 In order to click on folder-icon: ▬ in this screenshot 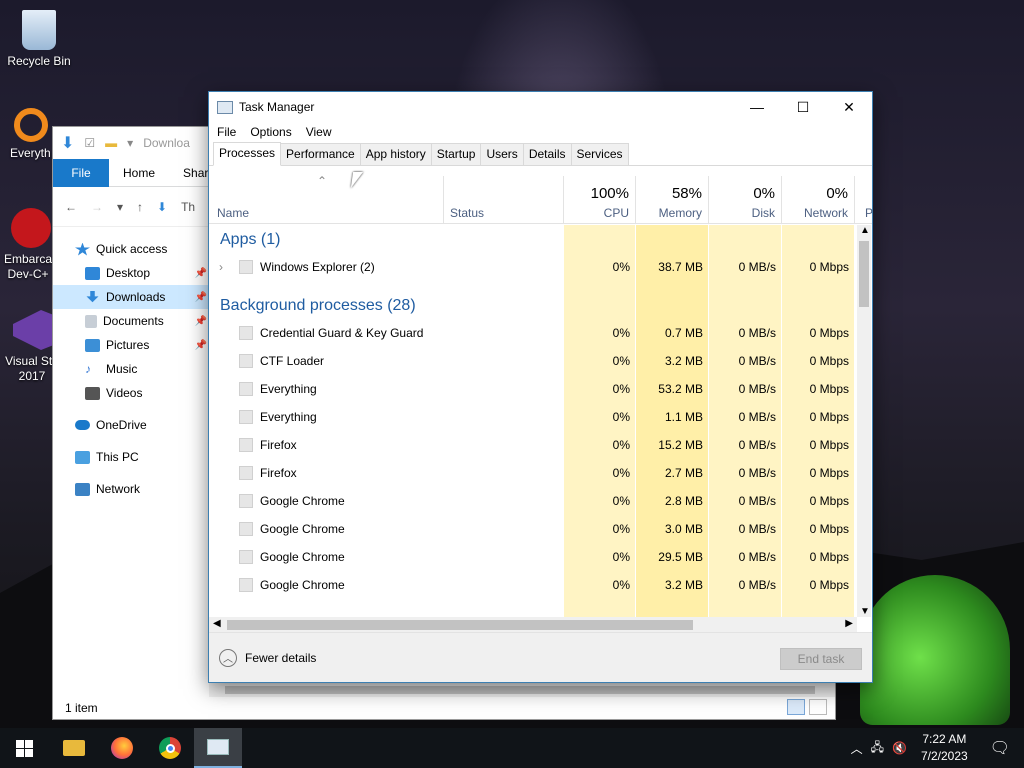, I will do `click(111, 143)`.